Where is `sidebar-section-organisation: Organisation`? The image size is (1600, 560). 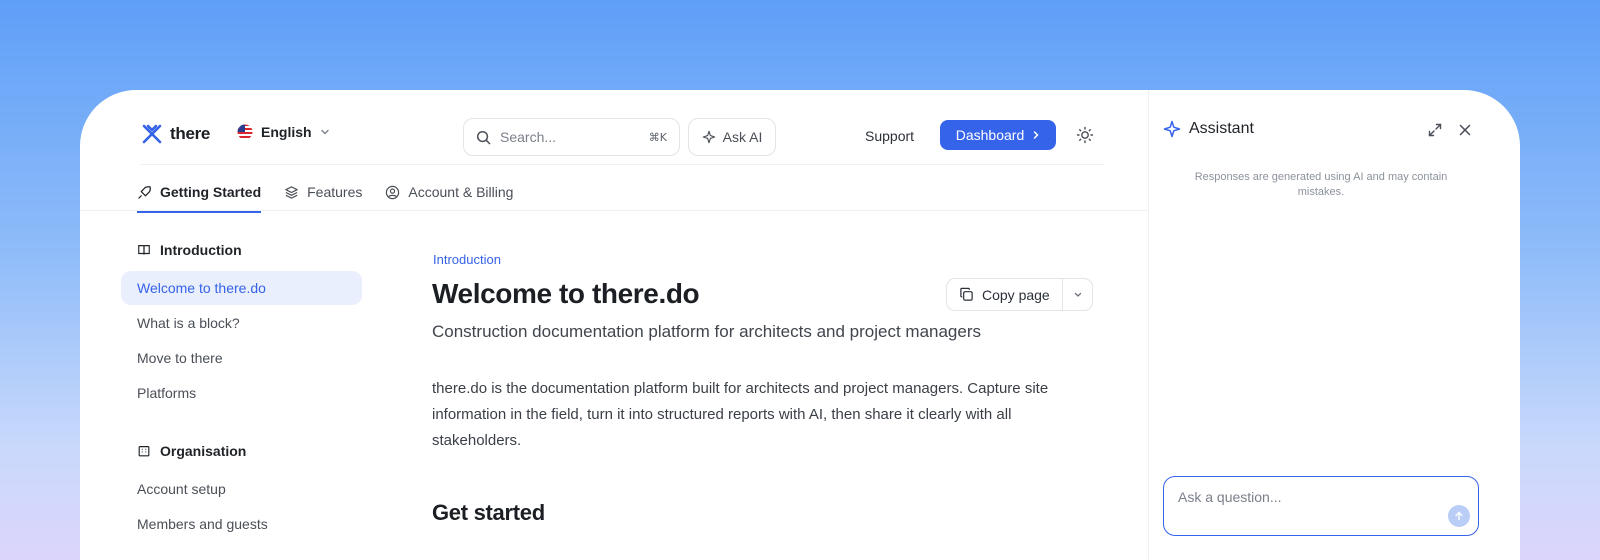 sidebar-section-organisation: Organisation is located at coordinates (191, 451).